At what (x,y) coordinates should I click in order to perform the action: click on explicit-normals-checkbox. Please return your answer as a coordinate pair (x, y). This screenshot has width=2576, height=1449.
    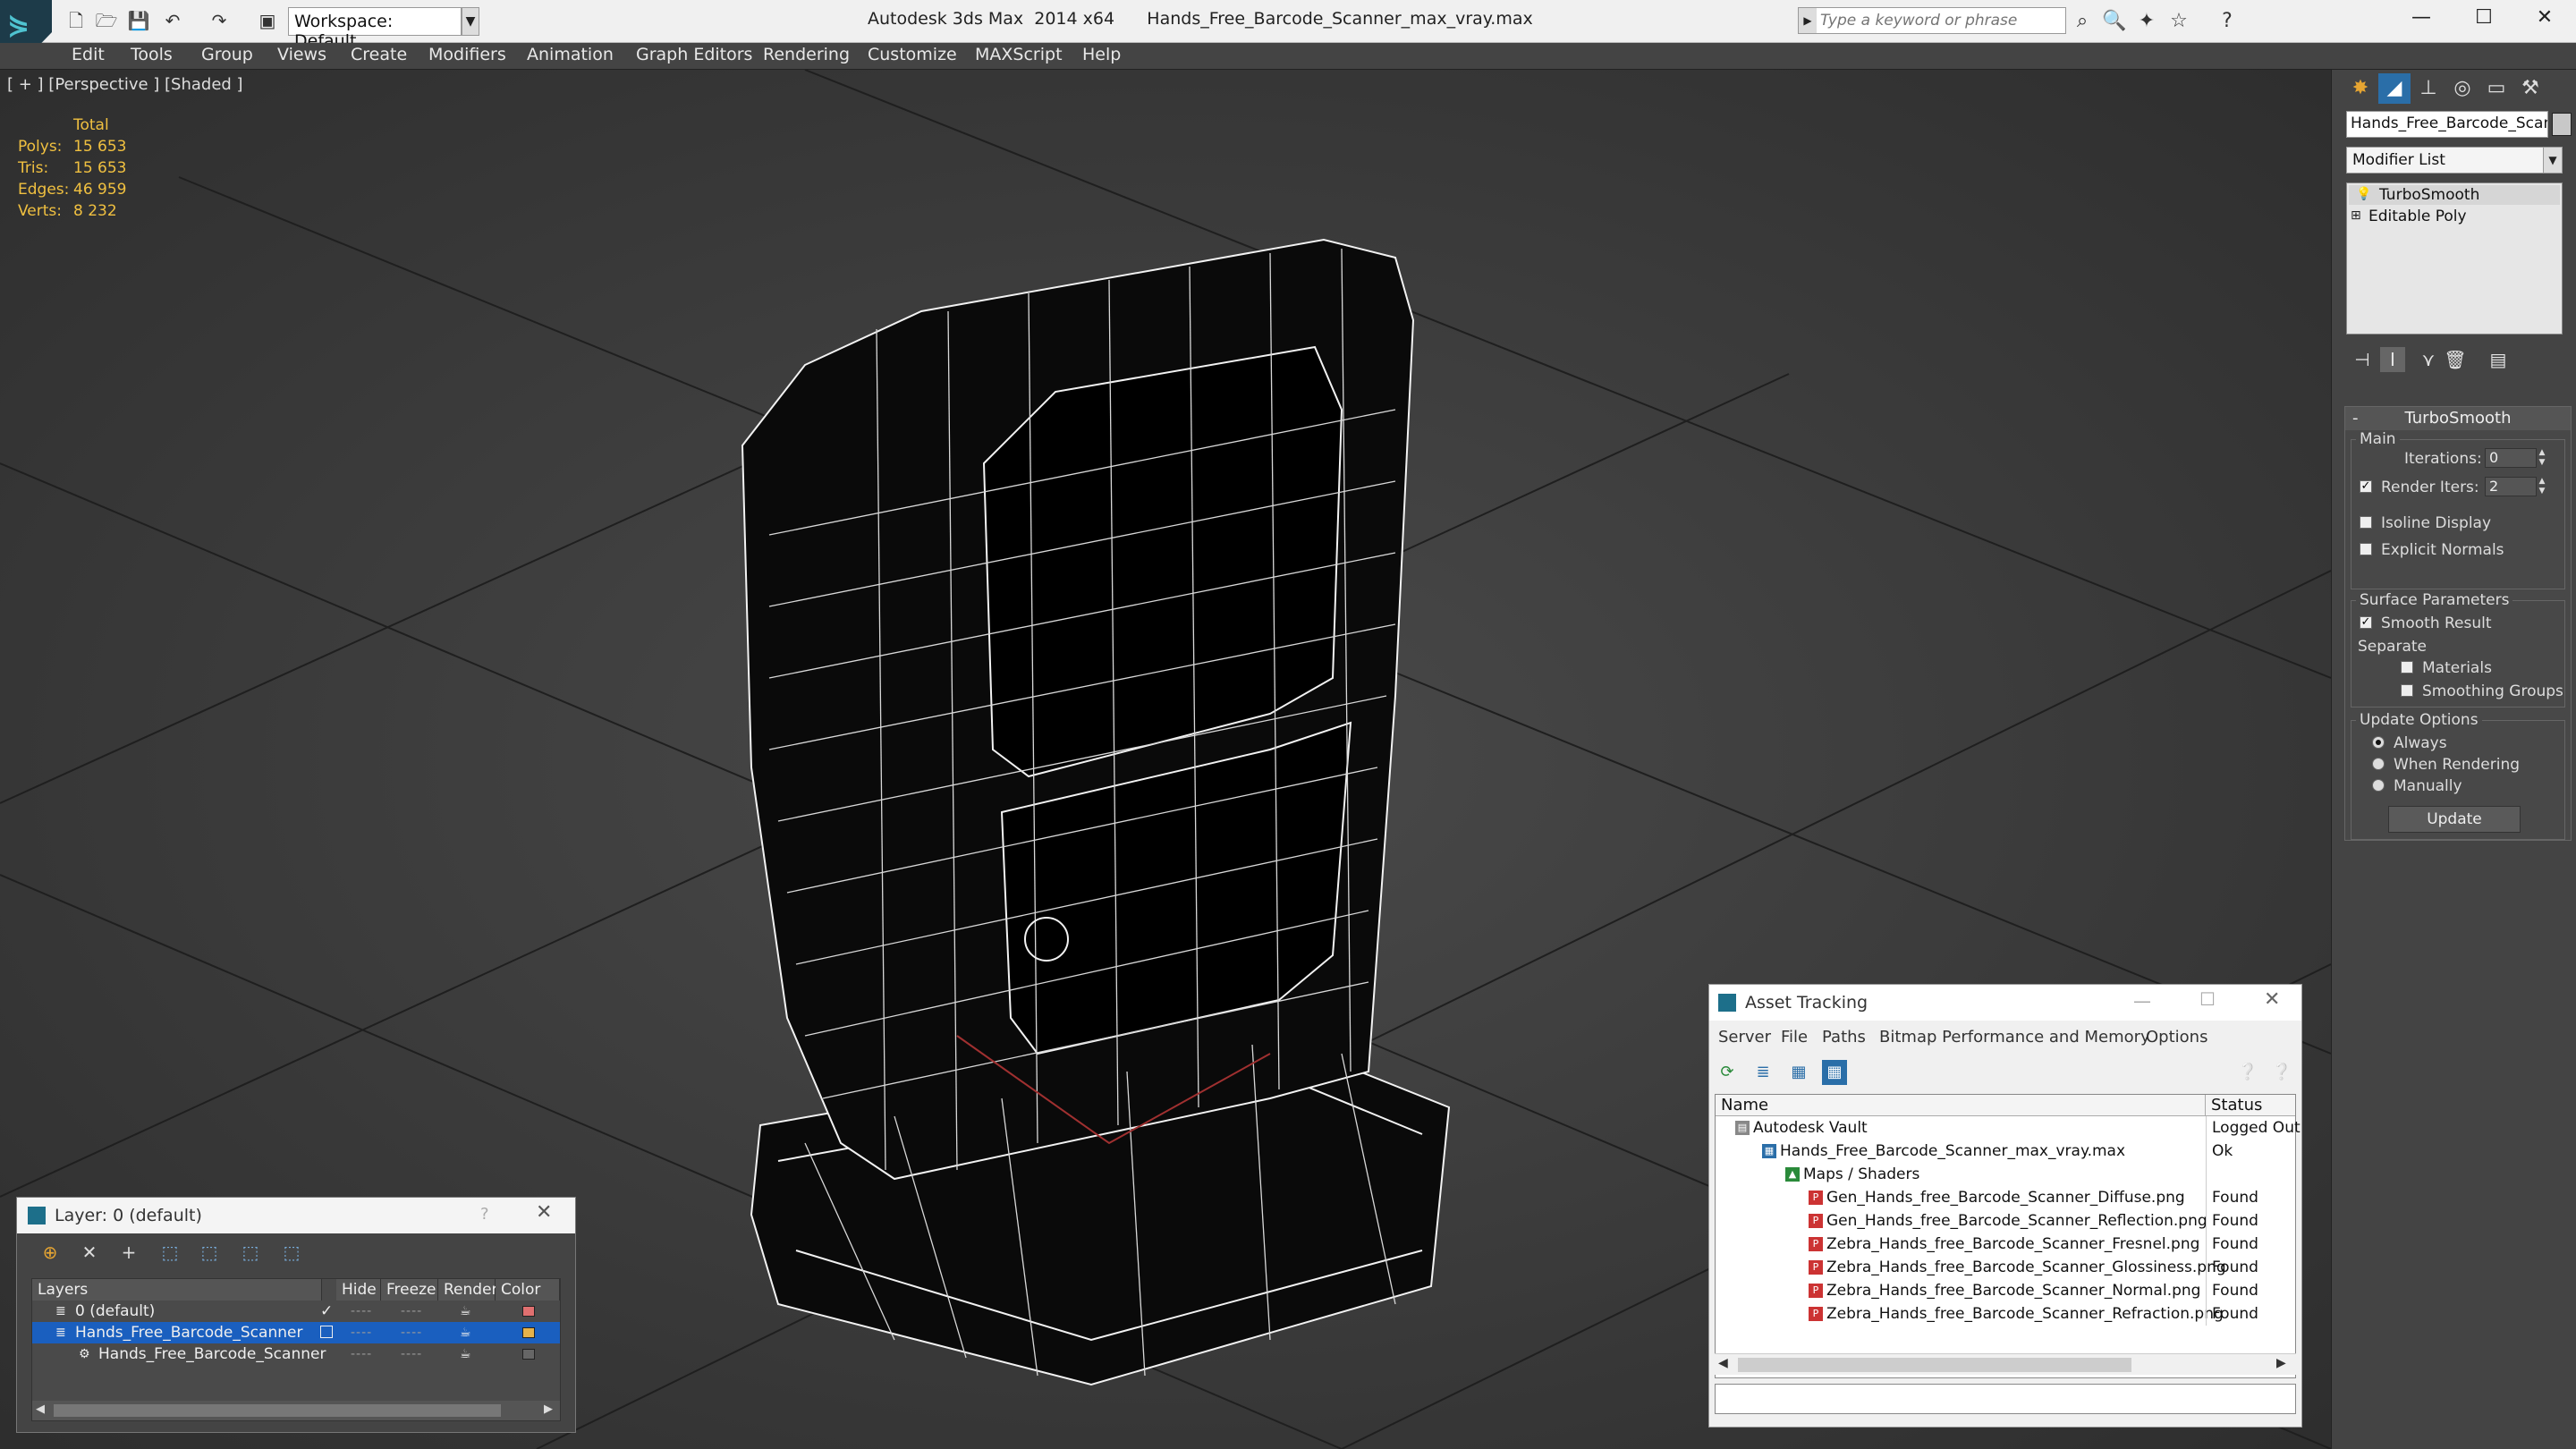
    Looking at the image, I should click on (2366, 549).